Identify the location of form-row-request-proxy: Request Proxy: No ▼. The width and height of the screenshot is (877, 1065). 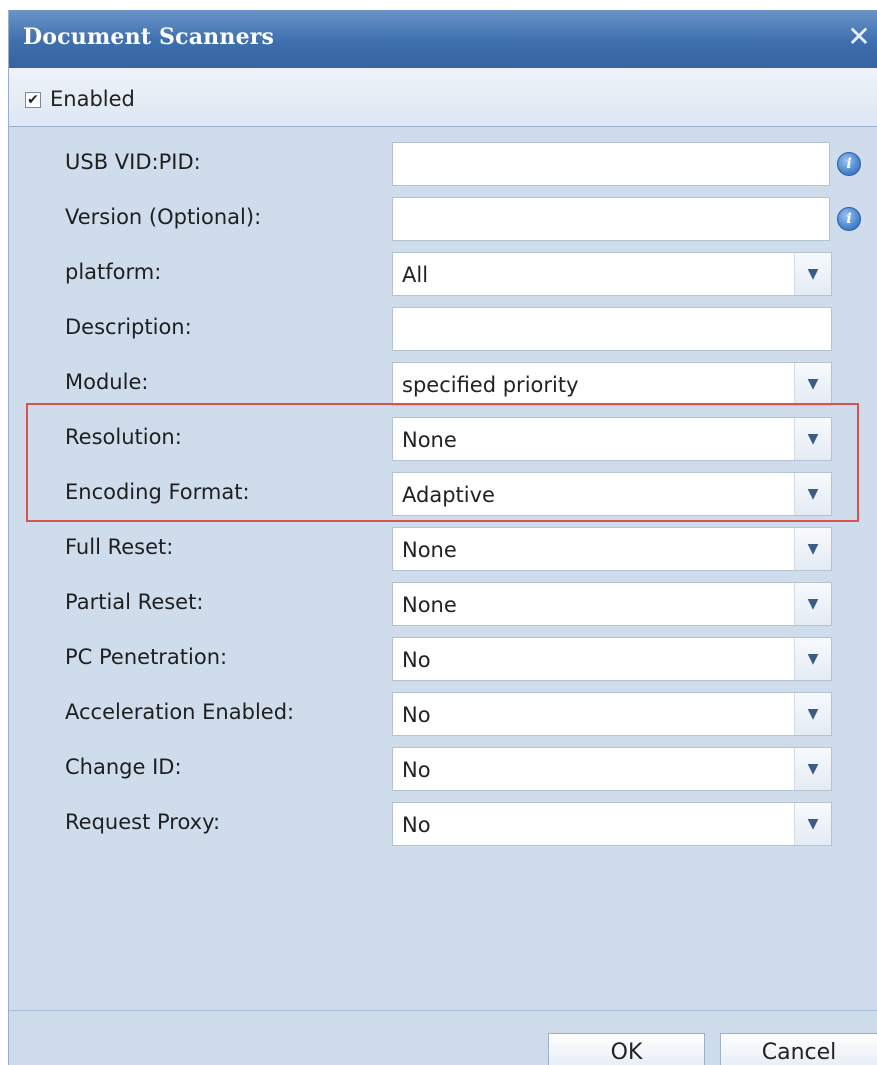
(443, 825).